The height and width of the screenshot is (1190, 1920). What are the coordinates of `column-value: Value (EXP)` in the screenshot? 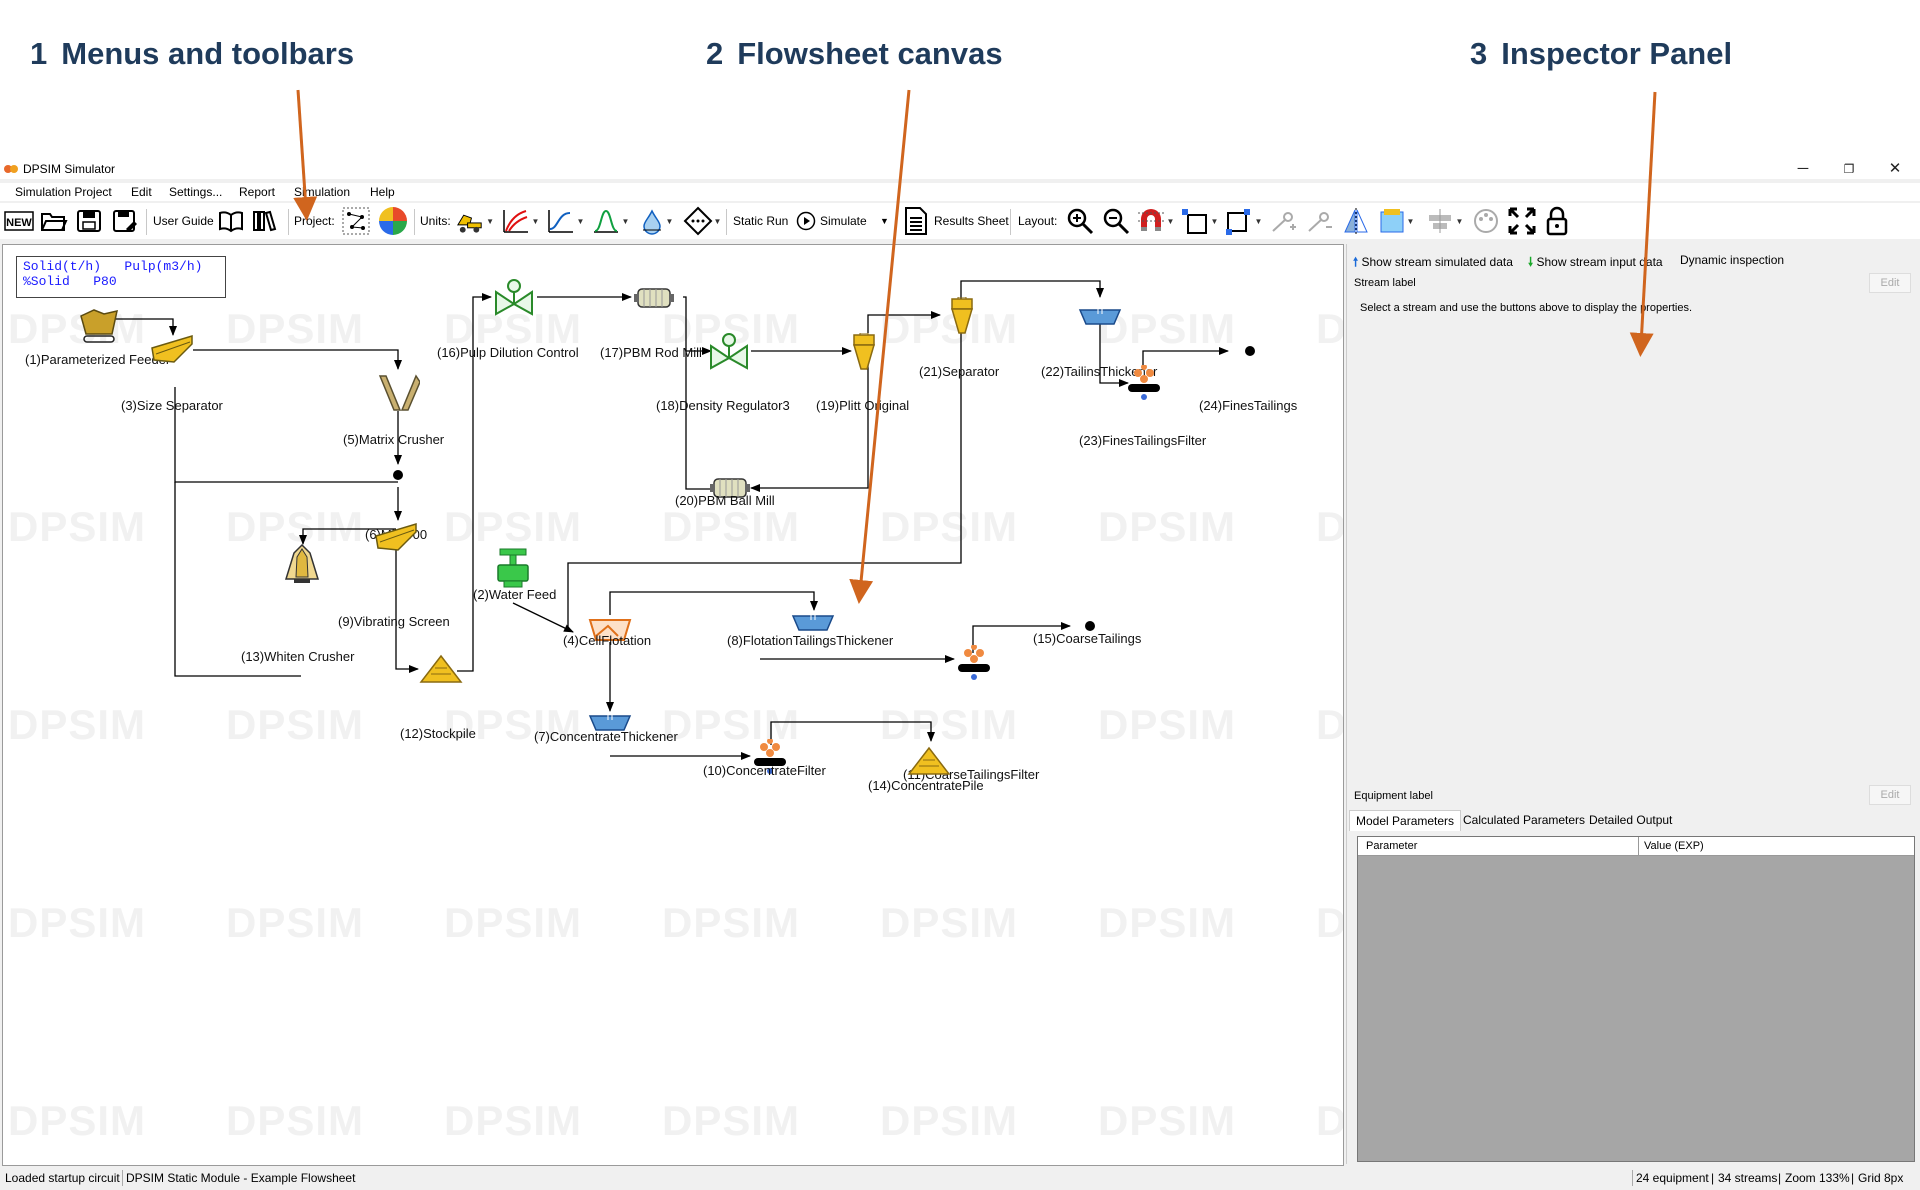 It's located at (1674, 846).